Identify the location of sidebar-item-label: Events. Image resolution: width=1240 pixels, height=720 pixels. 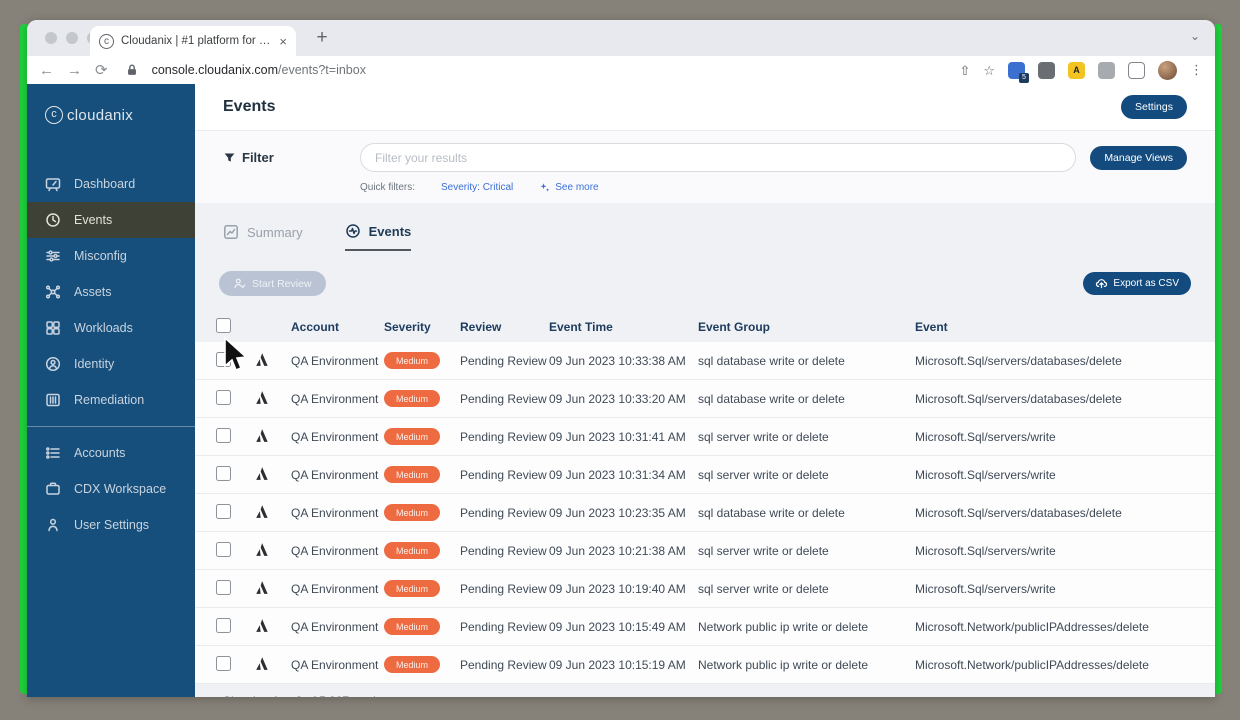
(93, 220).